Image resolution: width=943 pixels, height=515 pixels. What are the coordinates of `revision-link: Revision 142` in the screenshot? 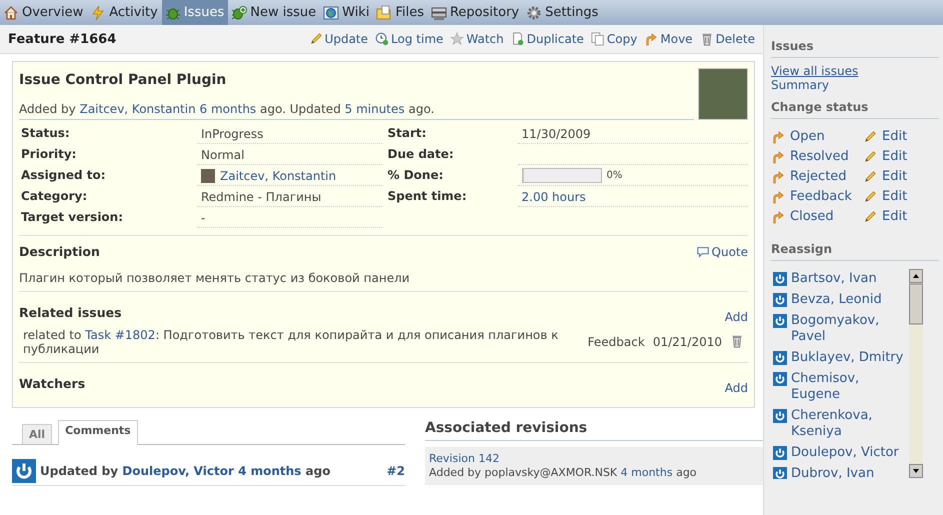 It's located at (464, 458).